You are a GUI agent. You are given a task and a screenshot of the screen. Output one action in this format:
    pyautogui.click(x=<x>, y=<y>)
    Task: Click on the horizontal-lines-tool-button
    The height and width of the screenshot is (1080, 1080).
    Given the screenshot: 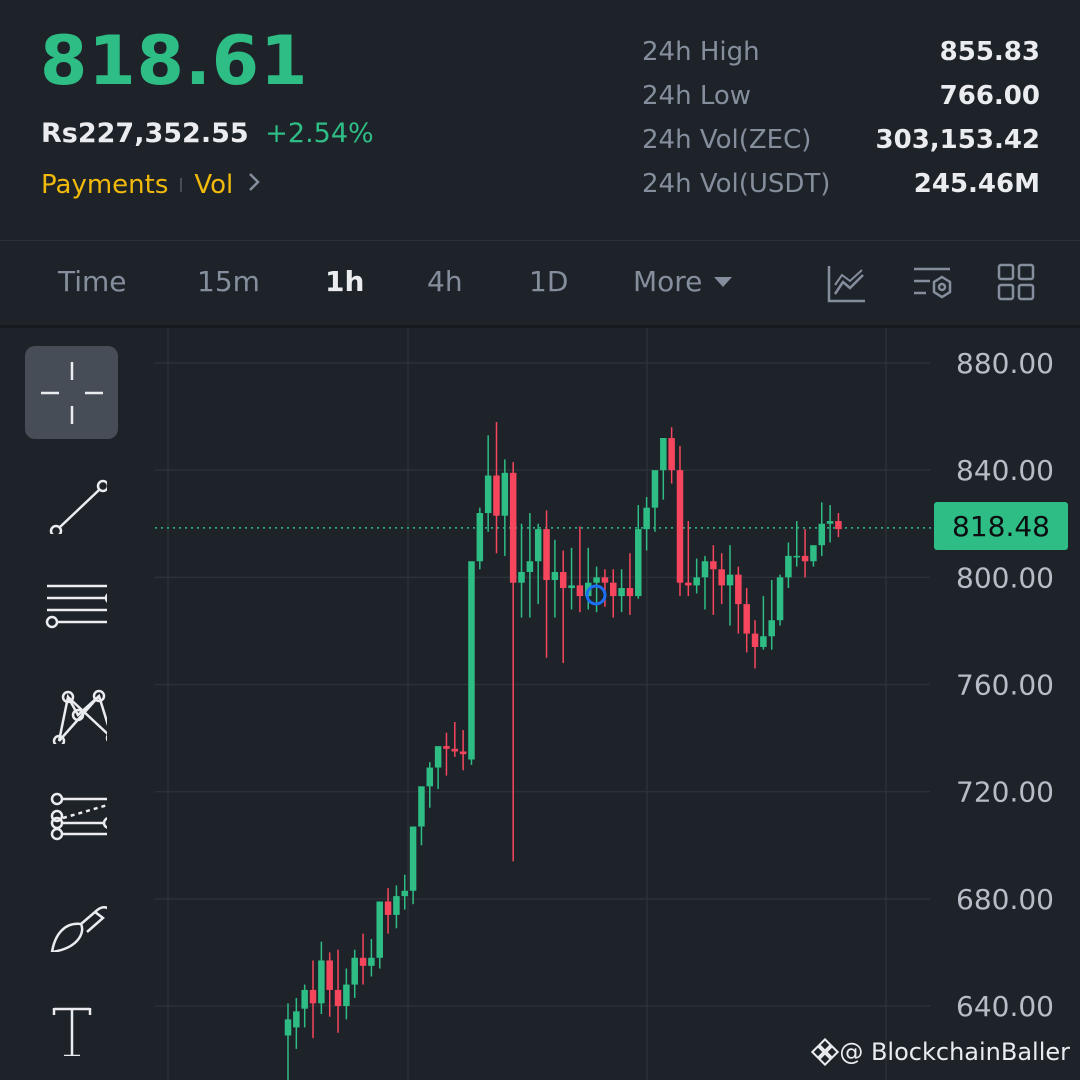 What is the action you would take?
    pyautogui.click(x=71, y=602)
    